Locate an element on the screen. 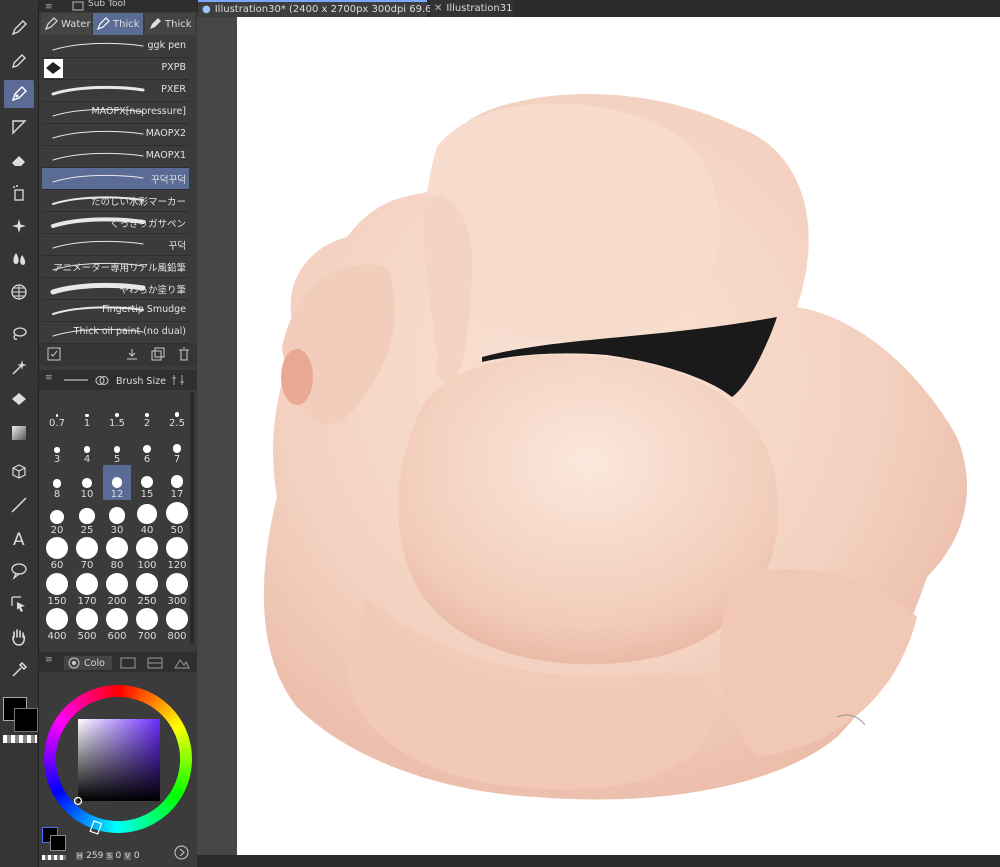  brush-size-option: 50 is located at coordinates (177, 518).